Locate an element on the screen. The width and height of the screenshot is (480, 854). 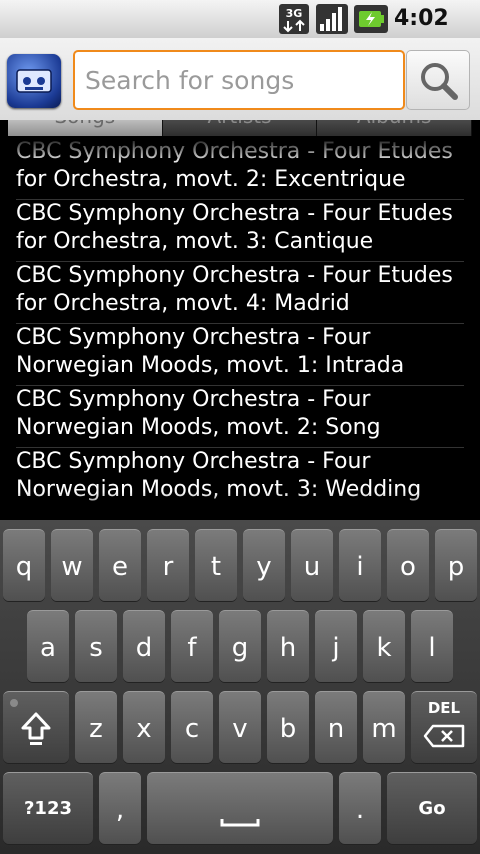
key-x: x is located at coordinates (144, 727).